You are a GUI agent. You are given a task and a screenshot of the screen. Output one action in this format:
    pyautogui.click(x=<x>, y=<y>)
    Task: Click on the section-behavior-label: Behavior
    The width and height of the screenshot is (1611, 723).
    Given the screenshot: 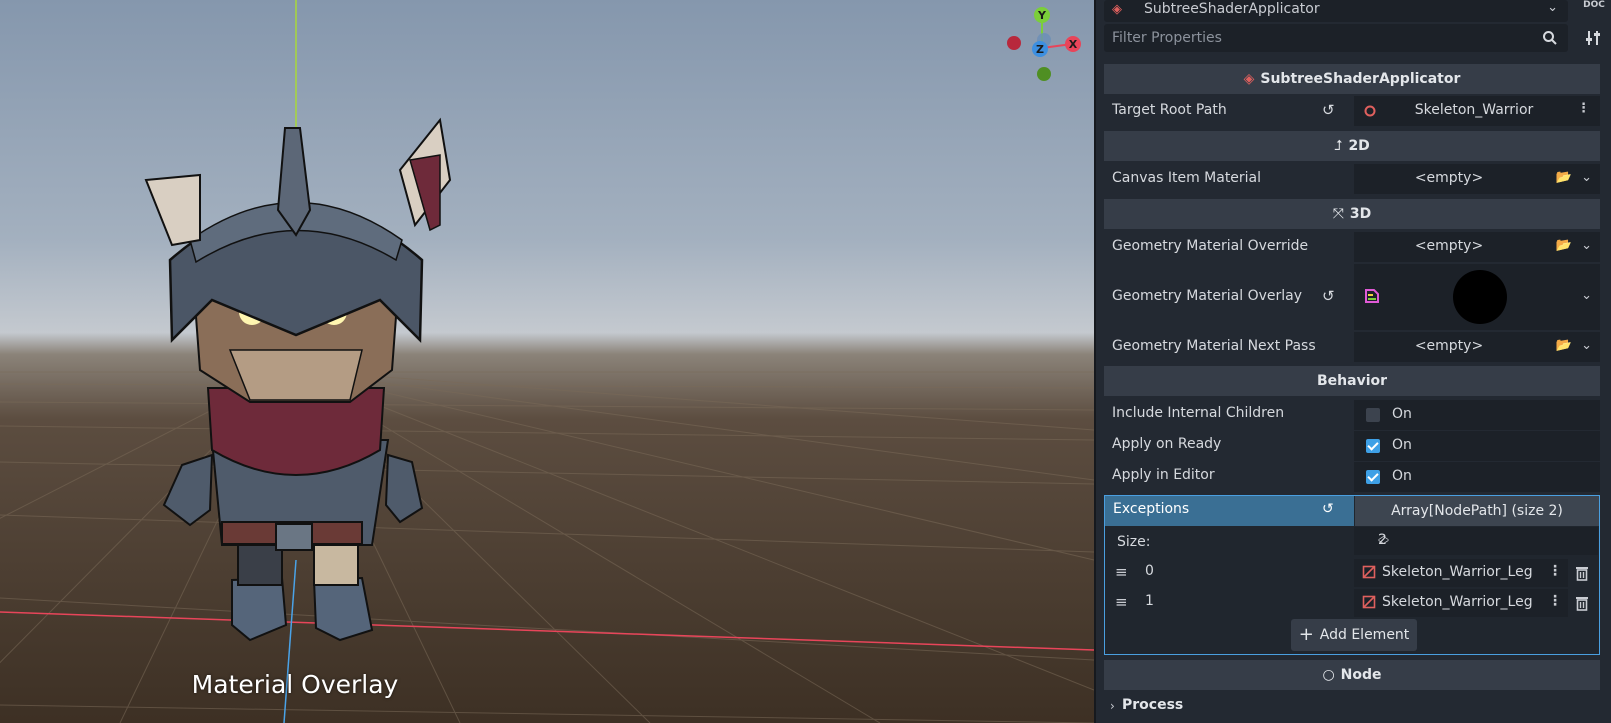 What is the action you would take?
    pyautogui.click(x=1352, y=381)
    